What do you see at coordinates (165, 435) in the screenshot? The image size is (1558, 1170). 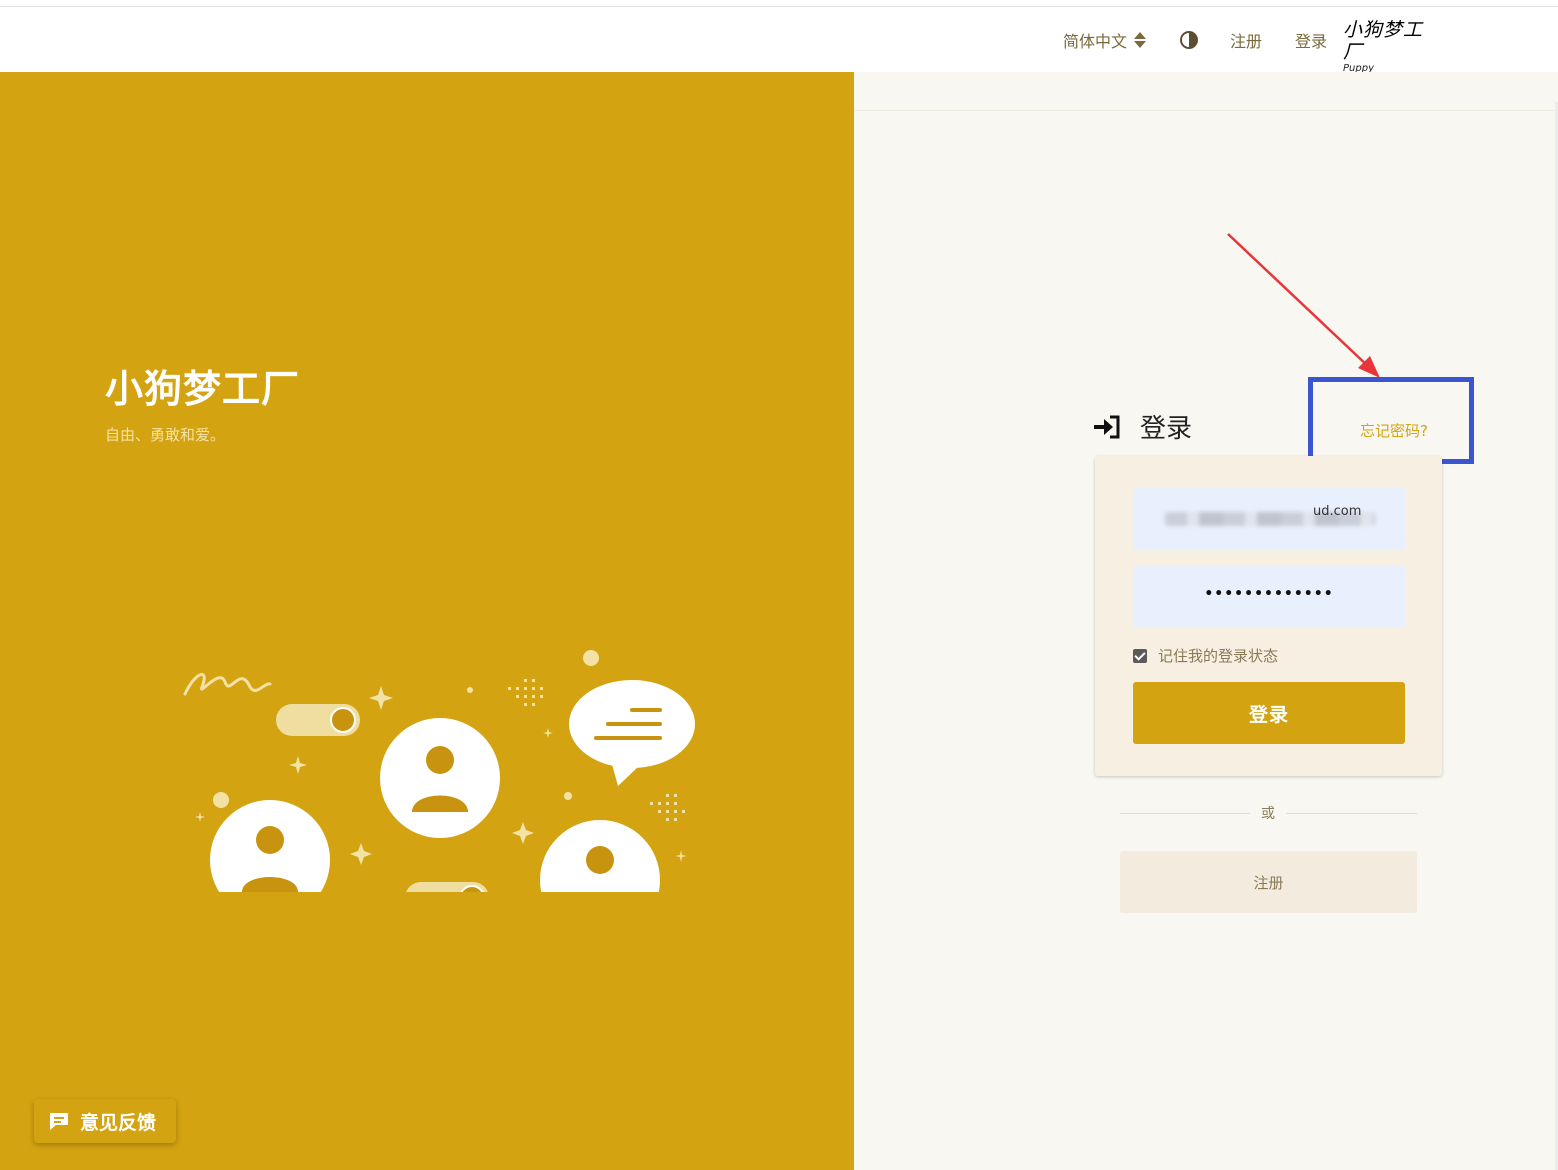 I see `brand-subtitle: 自由、勇敢和爱。` at bounding box center [165, 435].